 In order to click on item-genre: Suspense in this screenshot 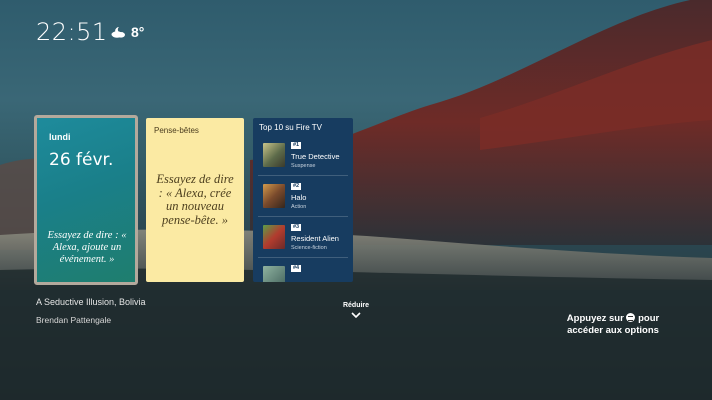, I will do `click(303, 166)`.